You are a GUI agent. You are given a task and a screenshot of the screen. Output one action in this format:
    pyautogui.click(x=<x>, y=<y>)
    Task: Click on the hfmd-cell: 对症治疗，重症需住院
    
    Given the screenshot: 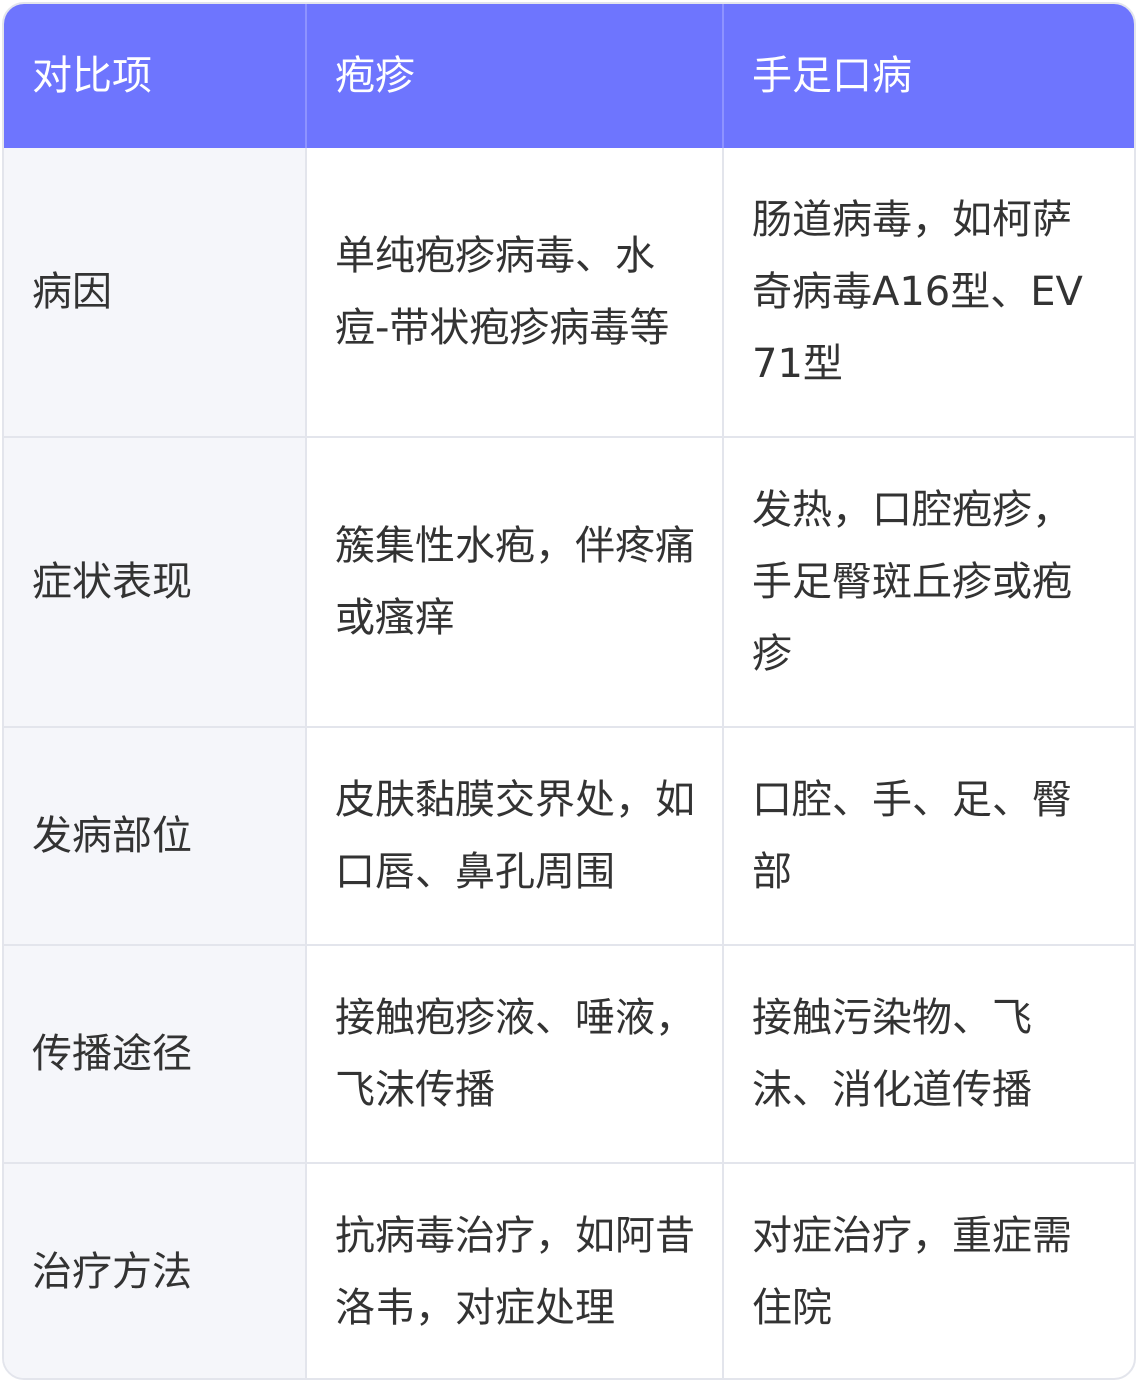 What is the action you would take?
    pyautogui.click(x=912, y=1272)
    